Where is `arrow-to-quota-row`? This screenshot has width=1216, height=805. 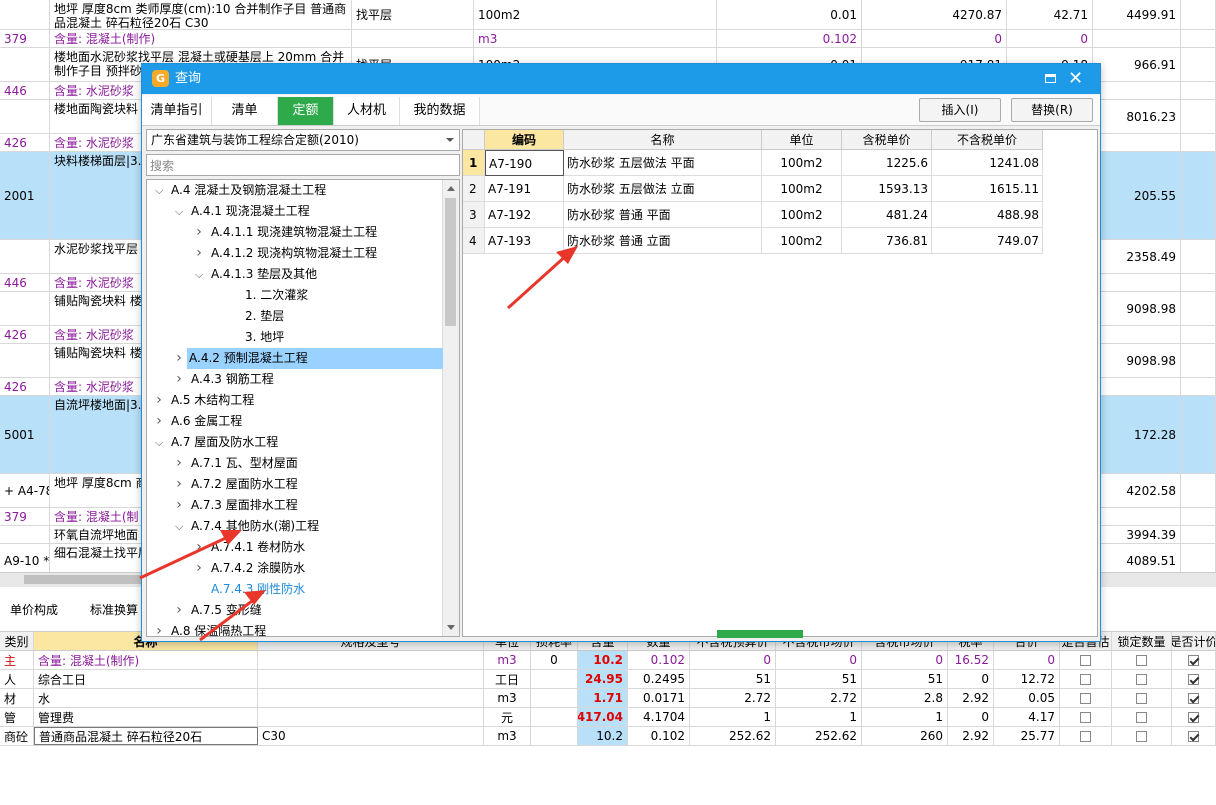
arrow-to-quota-row is located at coordinates (542, 278).